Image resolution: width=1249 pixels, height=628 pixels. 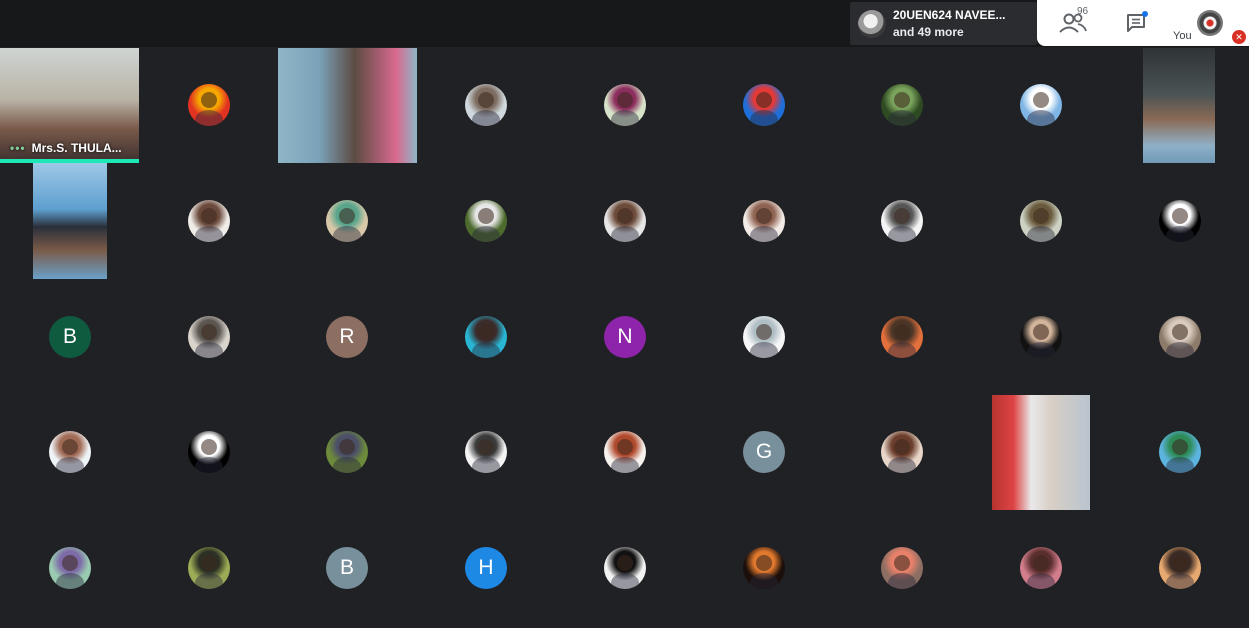 I want to click on chat-notification-dot, so click(x=1145, y=14).